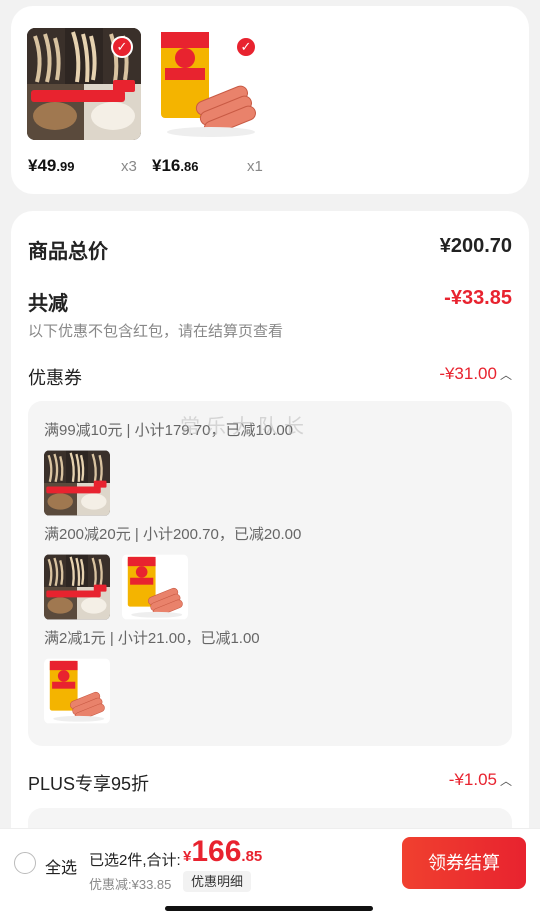 This screenshot has width=540, height=919. I want to click on total-label: 商品总价, so click(68, 252).